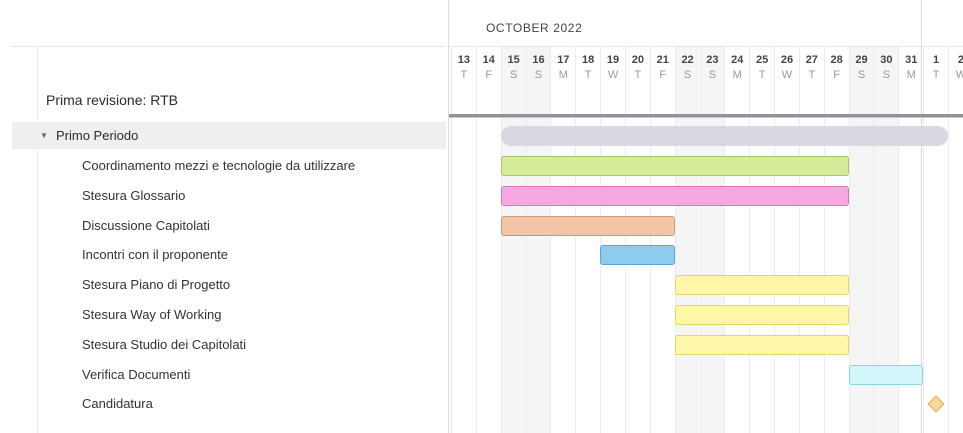 The height and width of the screenshot is (433, 963). Describe the element at coordinates (637, 240) in the screenshot. I see `day-column-20: 20 T` at that location.